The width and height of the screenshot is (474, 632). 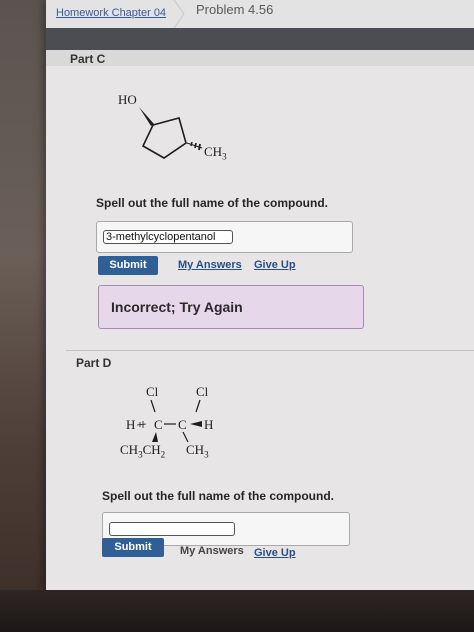 I want to click on monitor-bezel-bottom, so click(x=237, y=611).